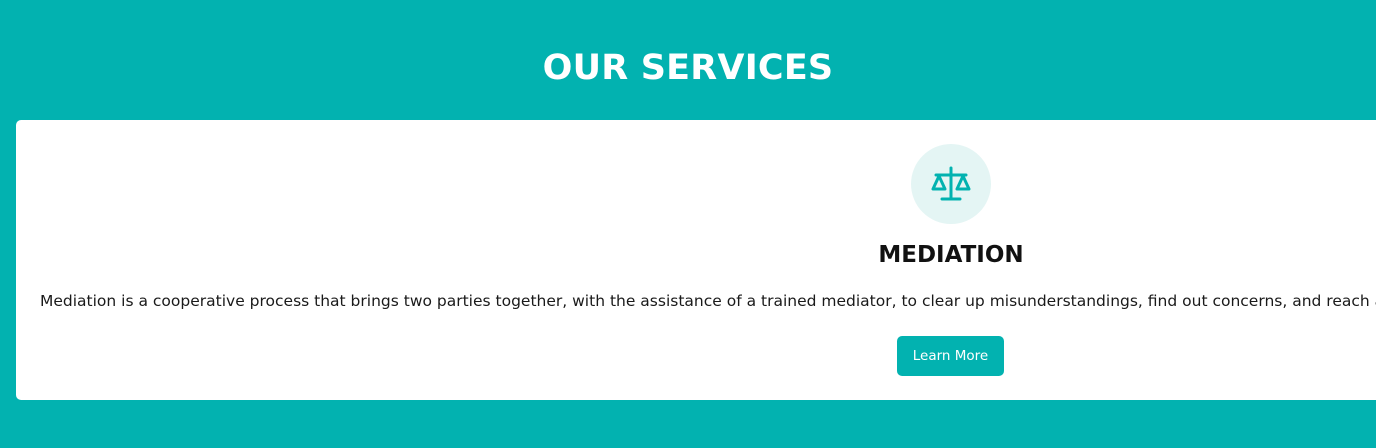  Describe the element at coordinates (688, 68) in the screenshot. I see `section-title: OUR SERVICES` at that location.